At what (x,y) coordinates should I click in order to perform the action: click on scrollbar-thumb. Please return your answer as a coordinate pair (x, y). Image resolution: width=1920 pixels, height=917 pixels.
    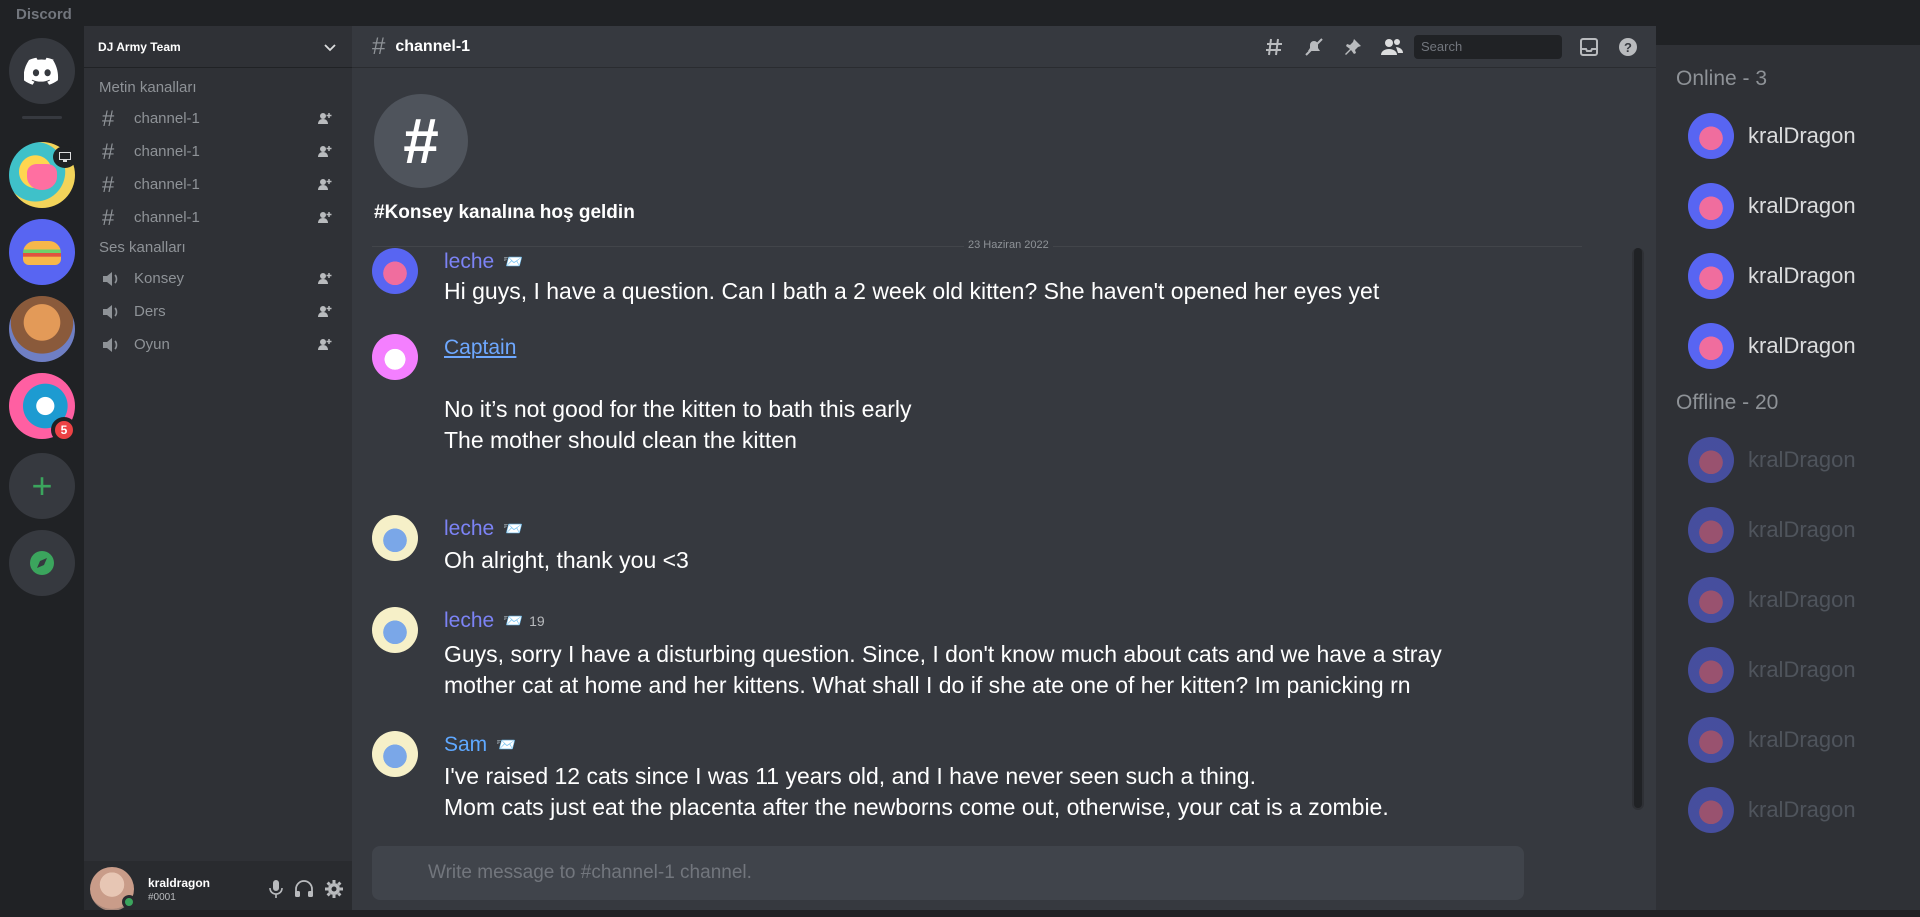
    Looking at the image, I should click on (1638, 528).